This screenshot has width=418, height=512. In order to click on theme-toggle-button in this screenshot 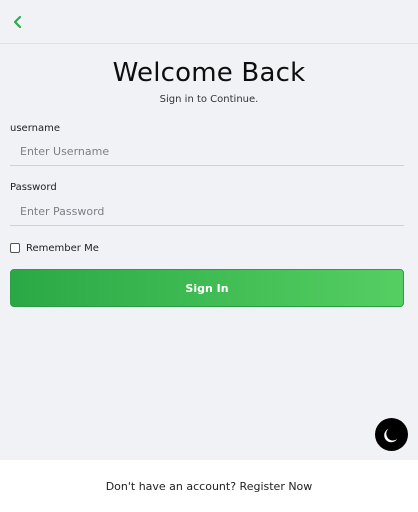, I will do `click(391, 434)`.